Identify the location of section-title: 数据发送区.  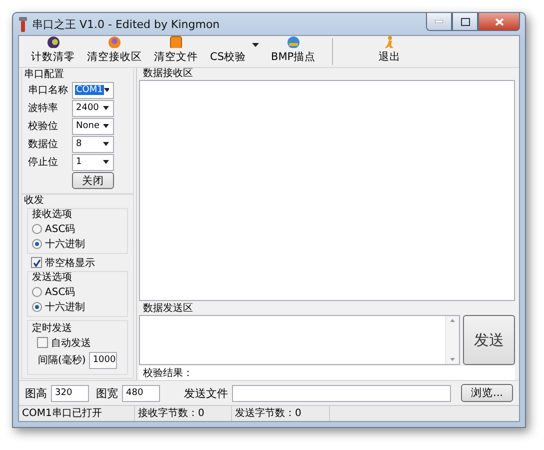
(168, 309).